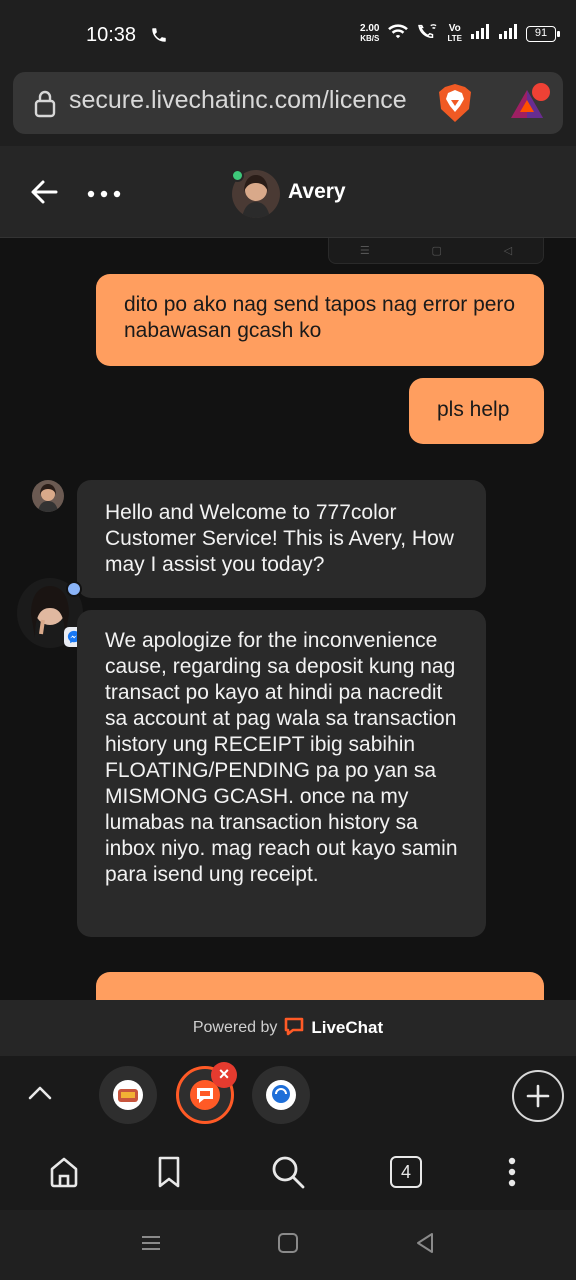  Describe the element at coordinates (288, 33) in the screenshot. I see `status-bar: 10:38 2.00 KB/S Vo LTE 91` at that location.